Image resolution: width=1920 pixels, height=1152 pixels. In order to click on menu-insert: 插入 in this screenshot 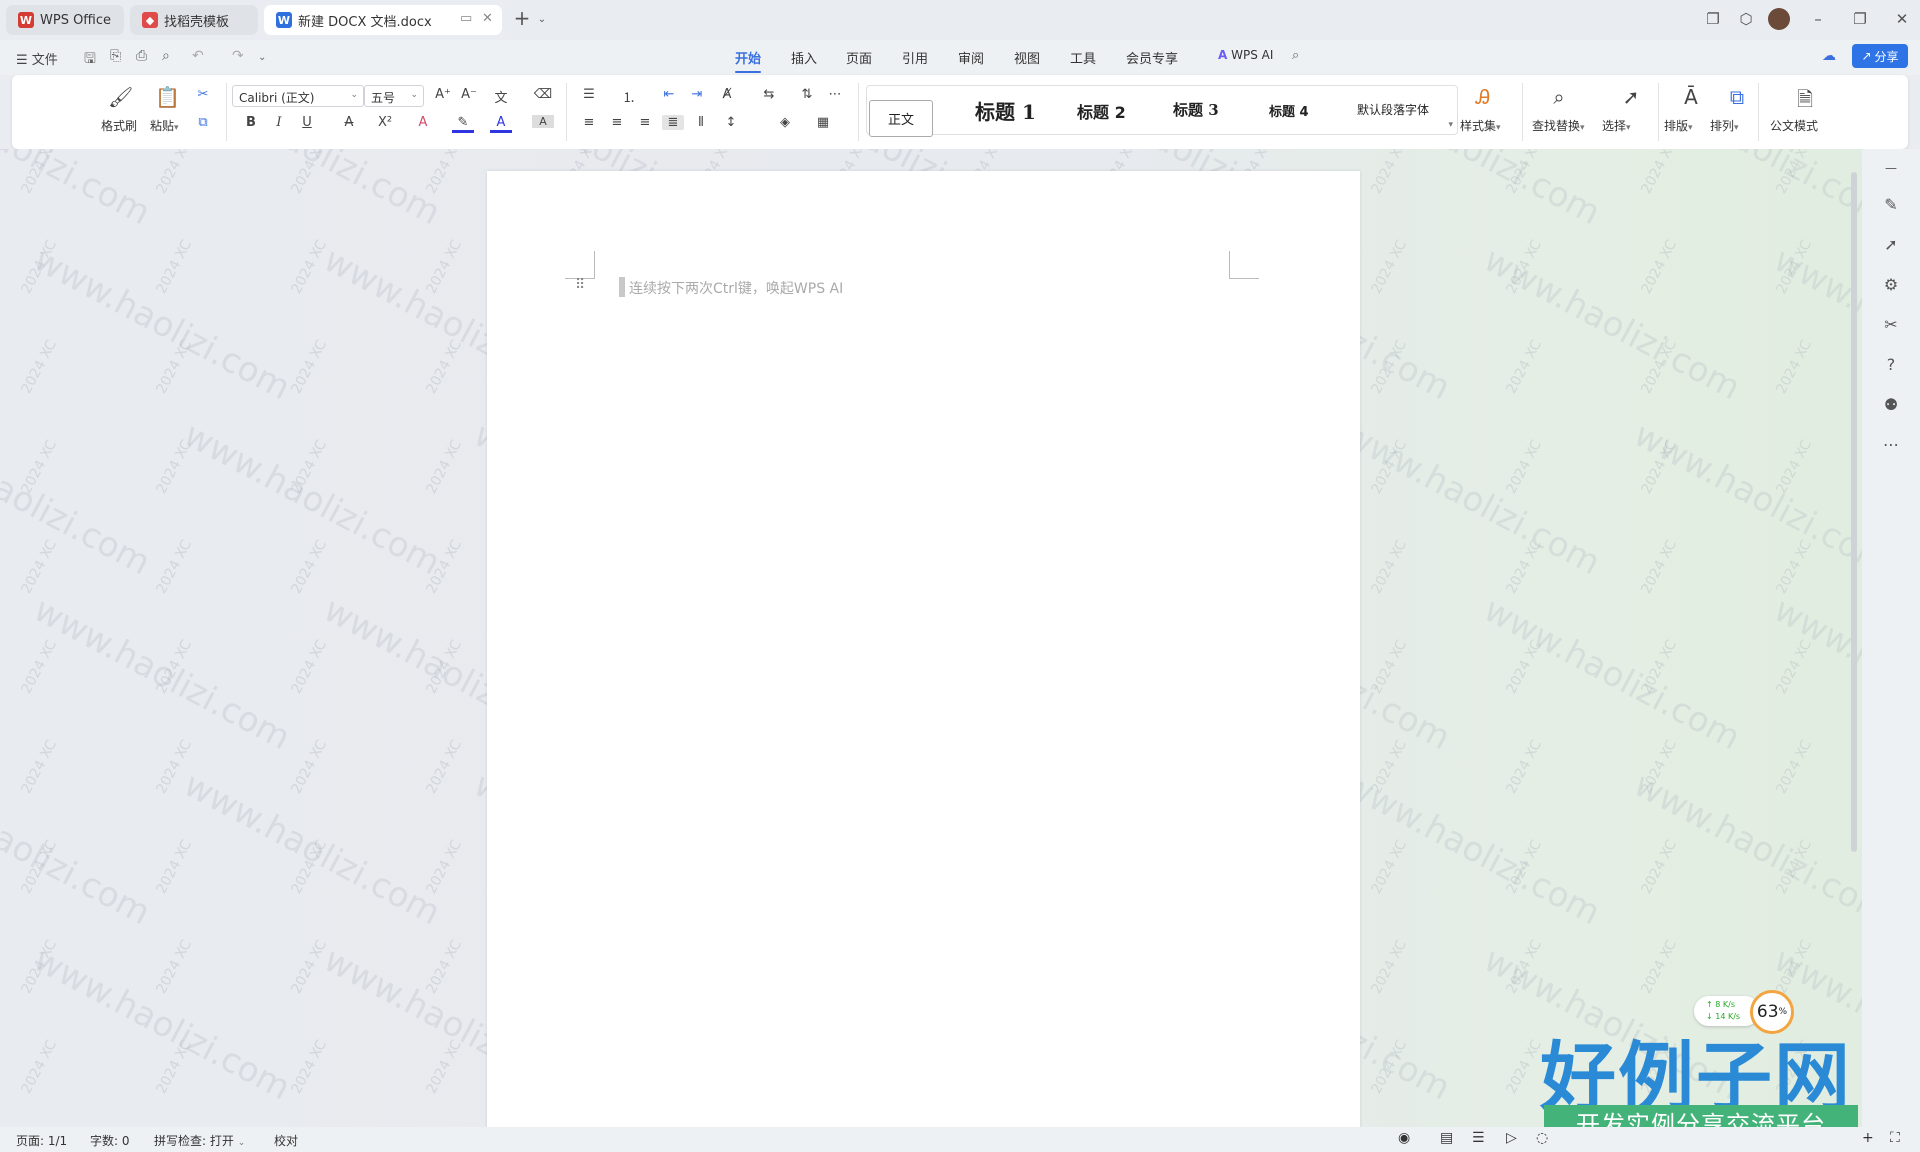, I will do `click(804, 57)`.